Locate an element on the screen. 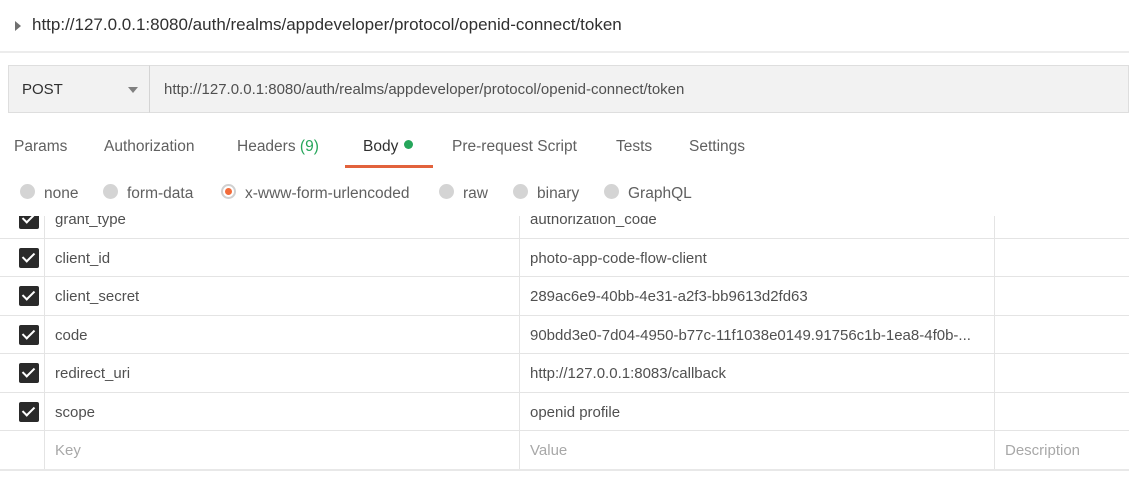  param-key: grant_type is located at coordinates (90, 222).